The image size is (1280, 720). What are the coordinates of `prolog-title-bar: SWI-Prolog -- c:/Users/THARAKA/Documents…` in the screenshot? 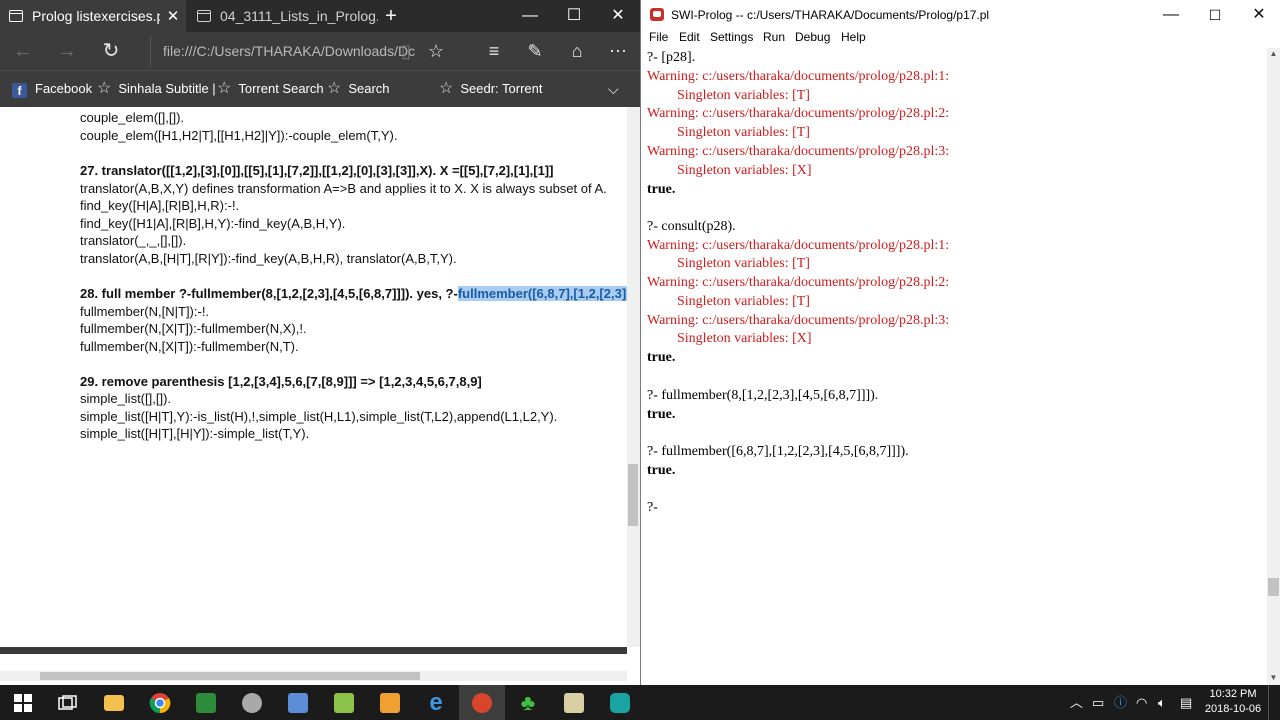 It's located at (960, 15).